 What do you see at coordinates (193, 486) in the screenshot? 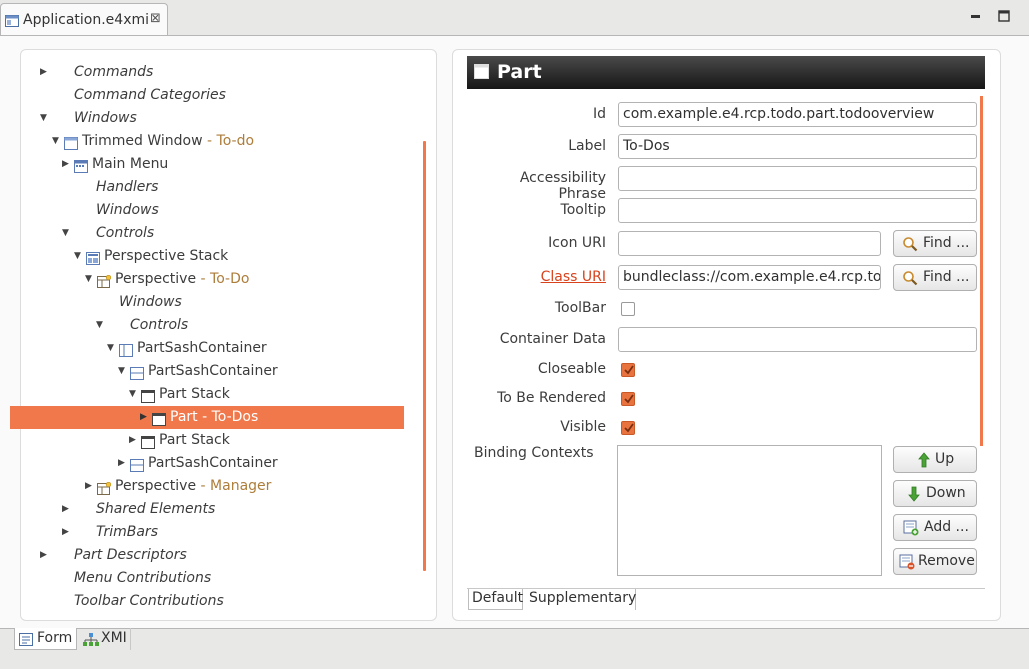
I see `tree-item-label: Perspective - Manager` at bounding box center [193, 486].